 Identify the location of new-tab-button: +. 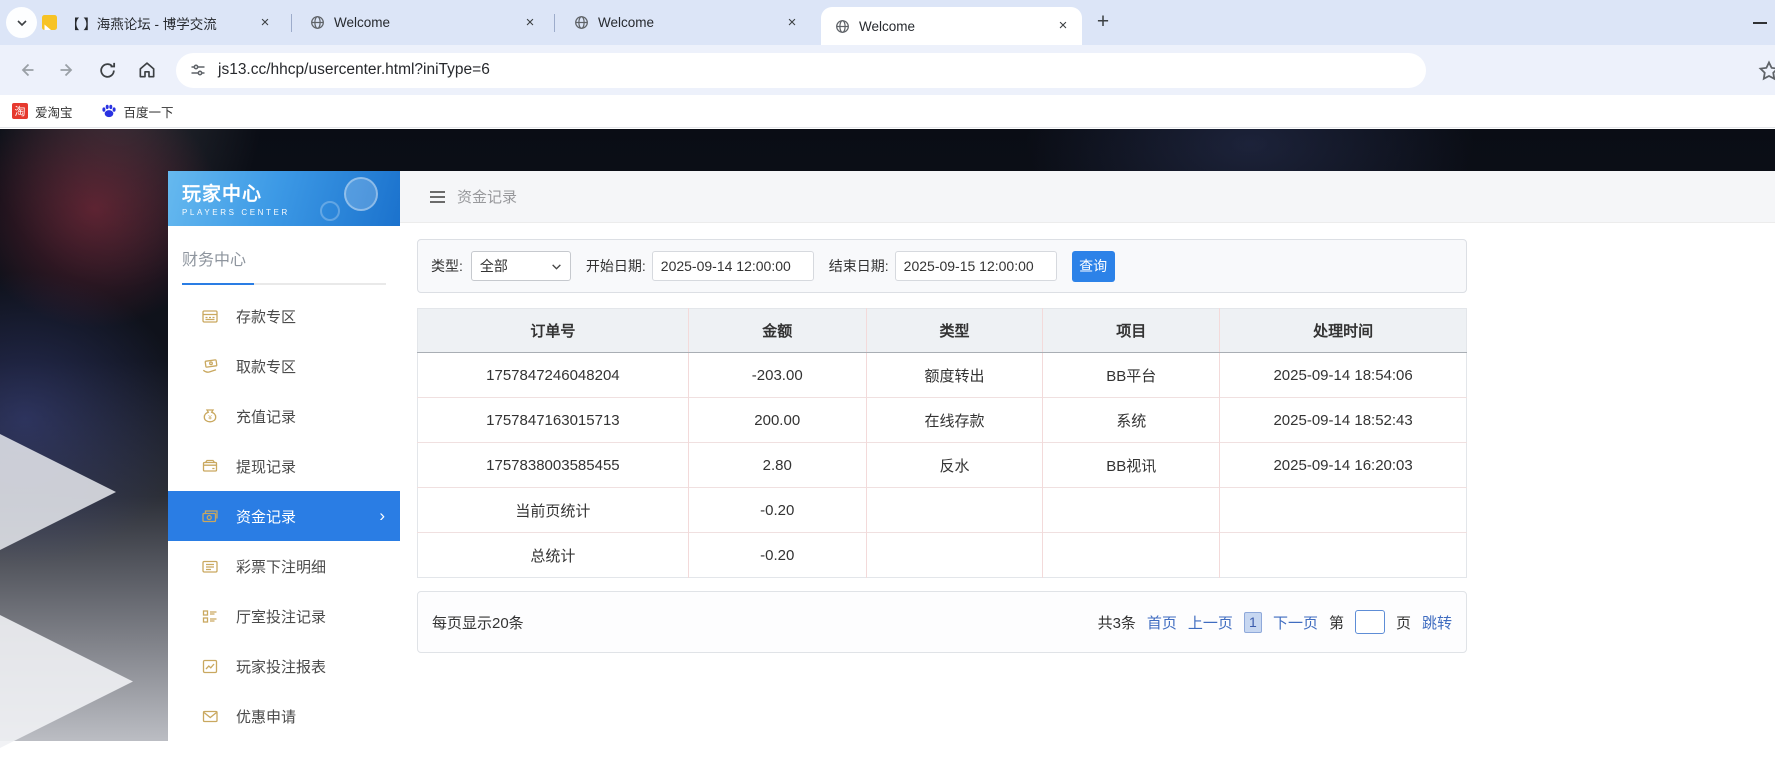
(1103, 22).